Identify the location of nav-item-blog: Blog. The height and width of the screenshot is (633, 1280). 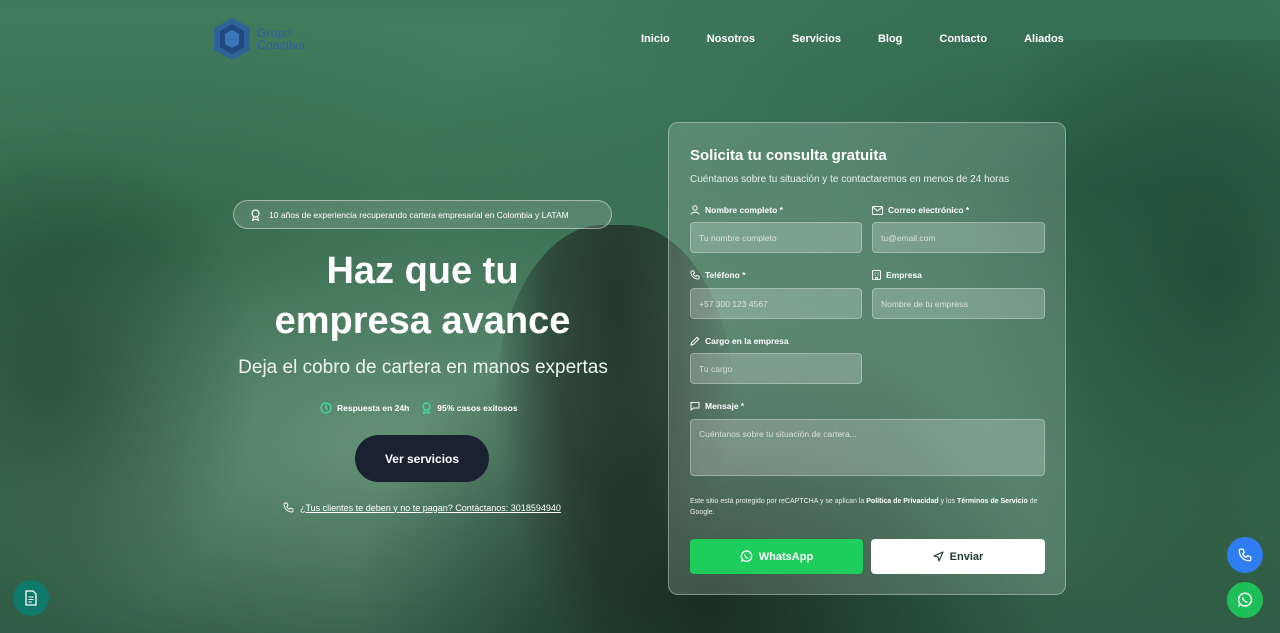
(890, 39).